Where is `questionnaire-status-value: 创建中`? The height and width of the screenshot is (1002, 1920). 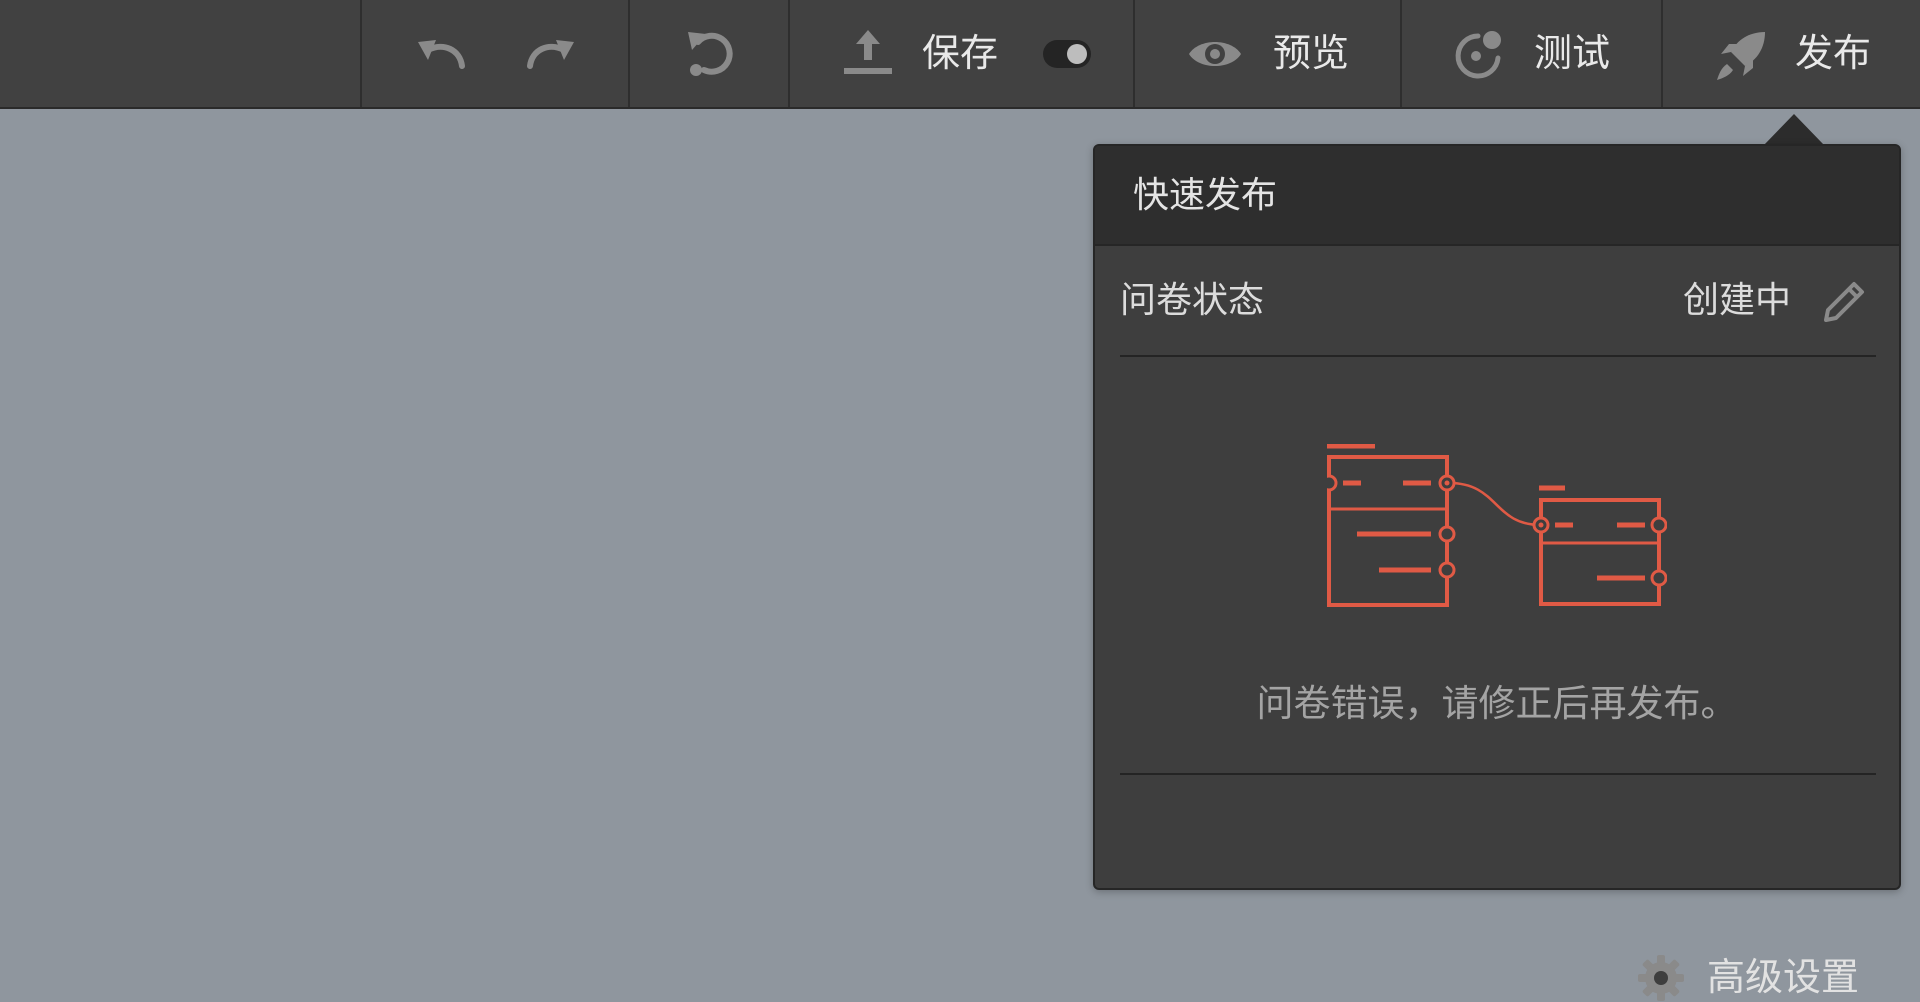
questionnaire-status-value: 创建中 is located at coordinates (1736, 300).